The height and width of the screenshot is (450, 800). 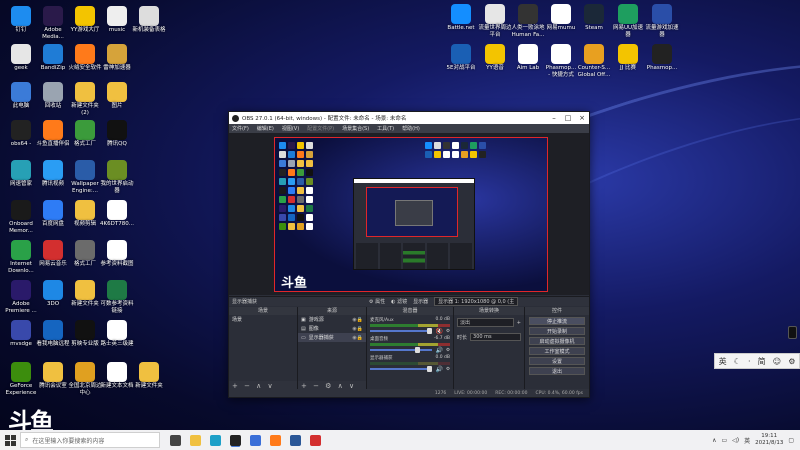 I want to click on menu-edit: 编辑(E), so click(x=265, y=128).